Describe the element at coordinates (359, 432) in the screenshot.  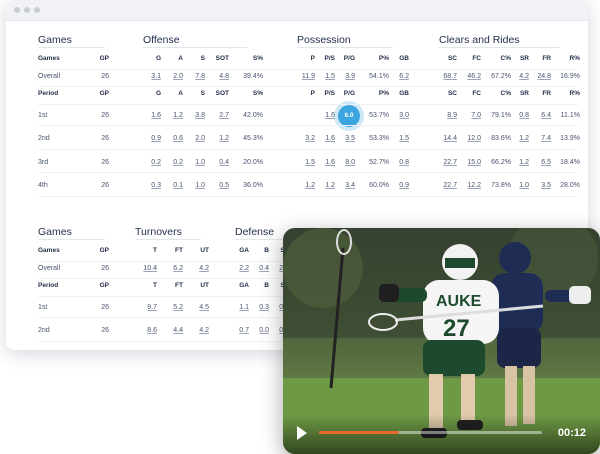
I see `video-progress` at that location.